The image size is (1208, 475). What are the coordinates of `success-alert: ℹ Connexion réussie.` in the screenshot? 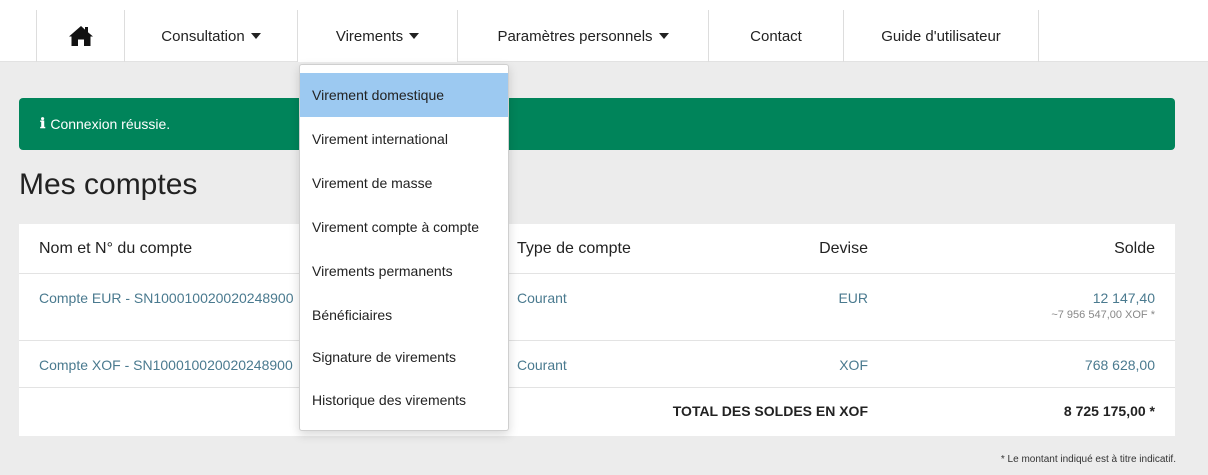 It's located at (597, 124).